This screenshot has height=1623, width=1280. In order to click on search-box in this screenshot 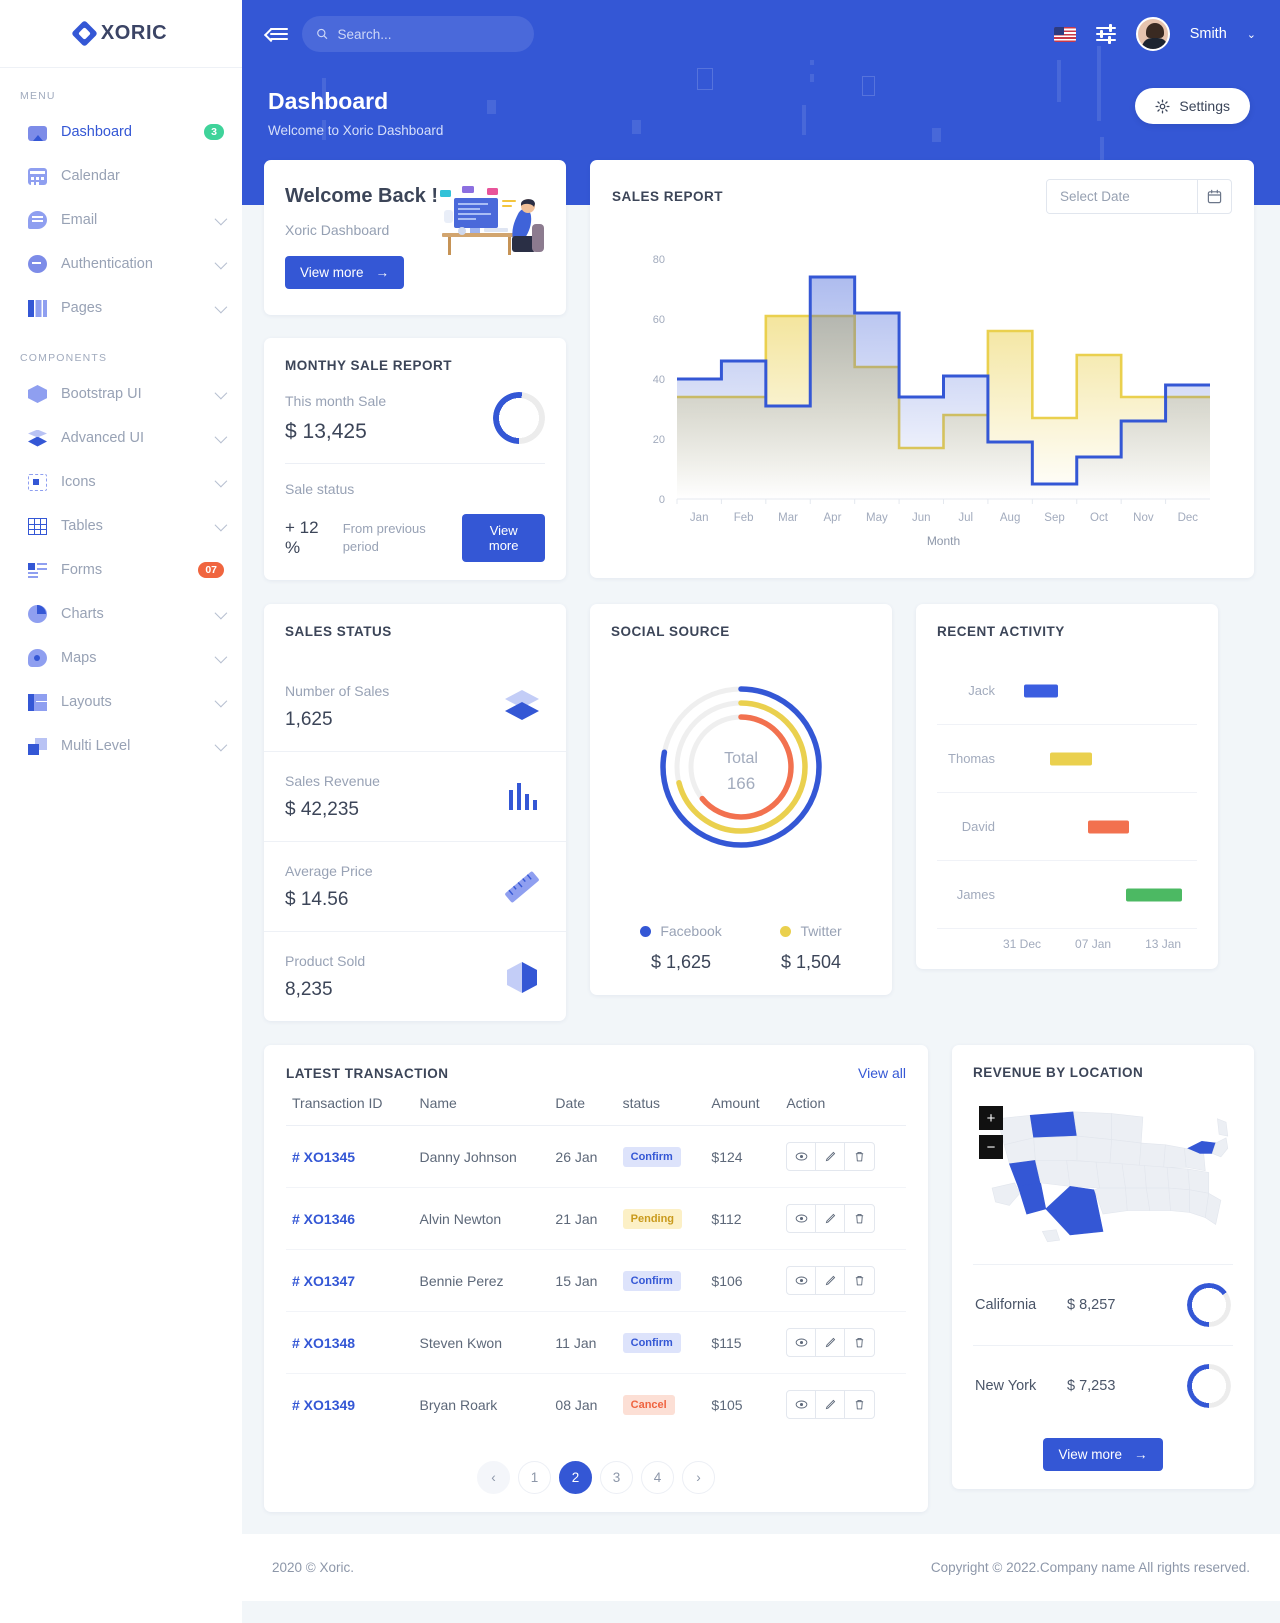, I will do `click(418, 34)`.